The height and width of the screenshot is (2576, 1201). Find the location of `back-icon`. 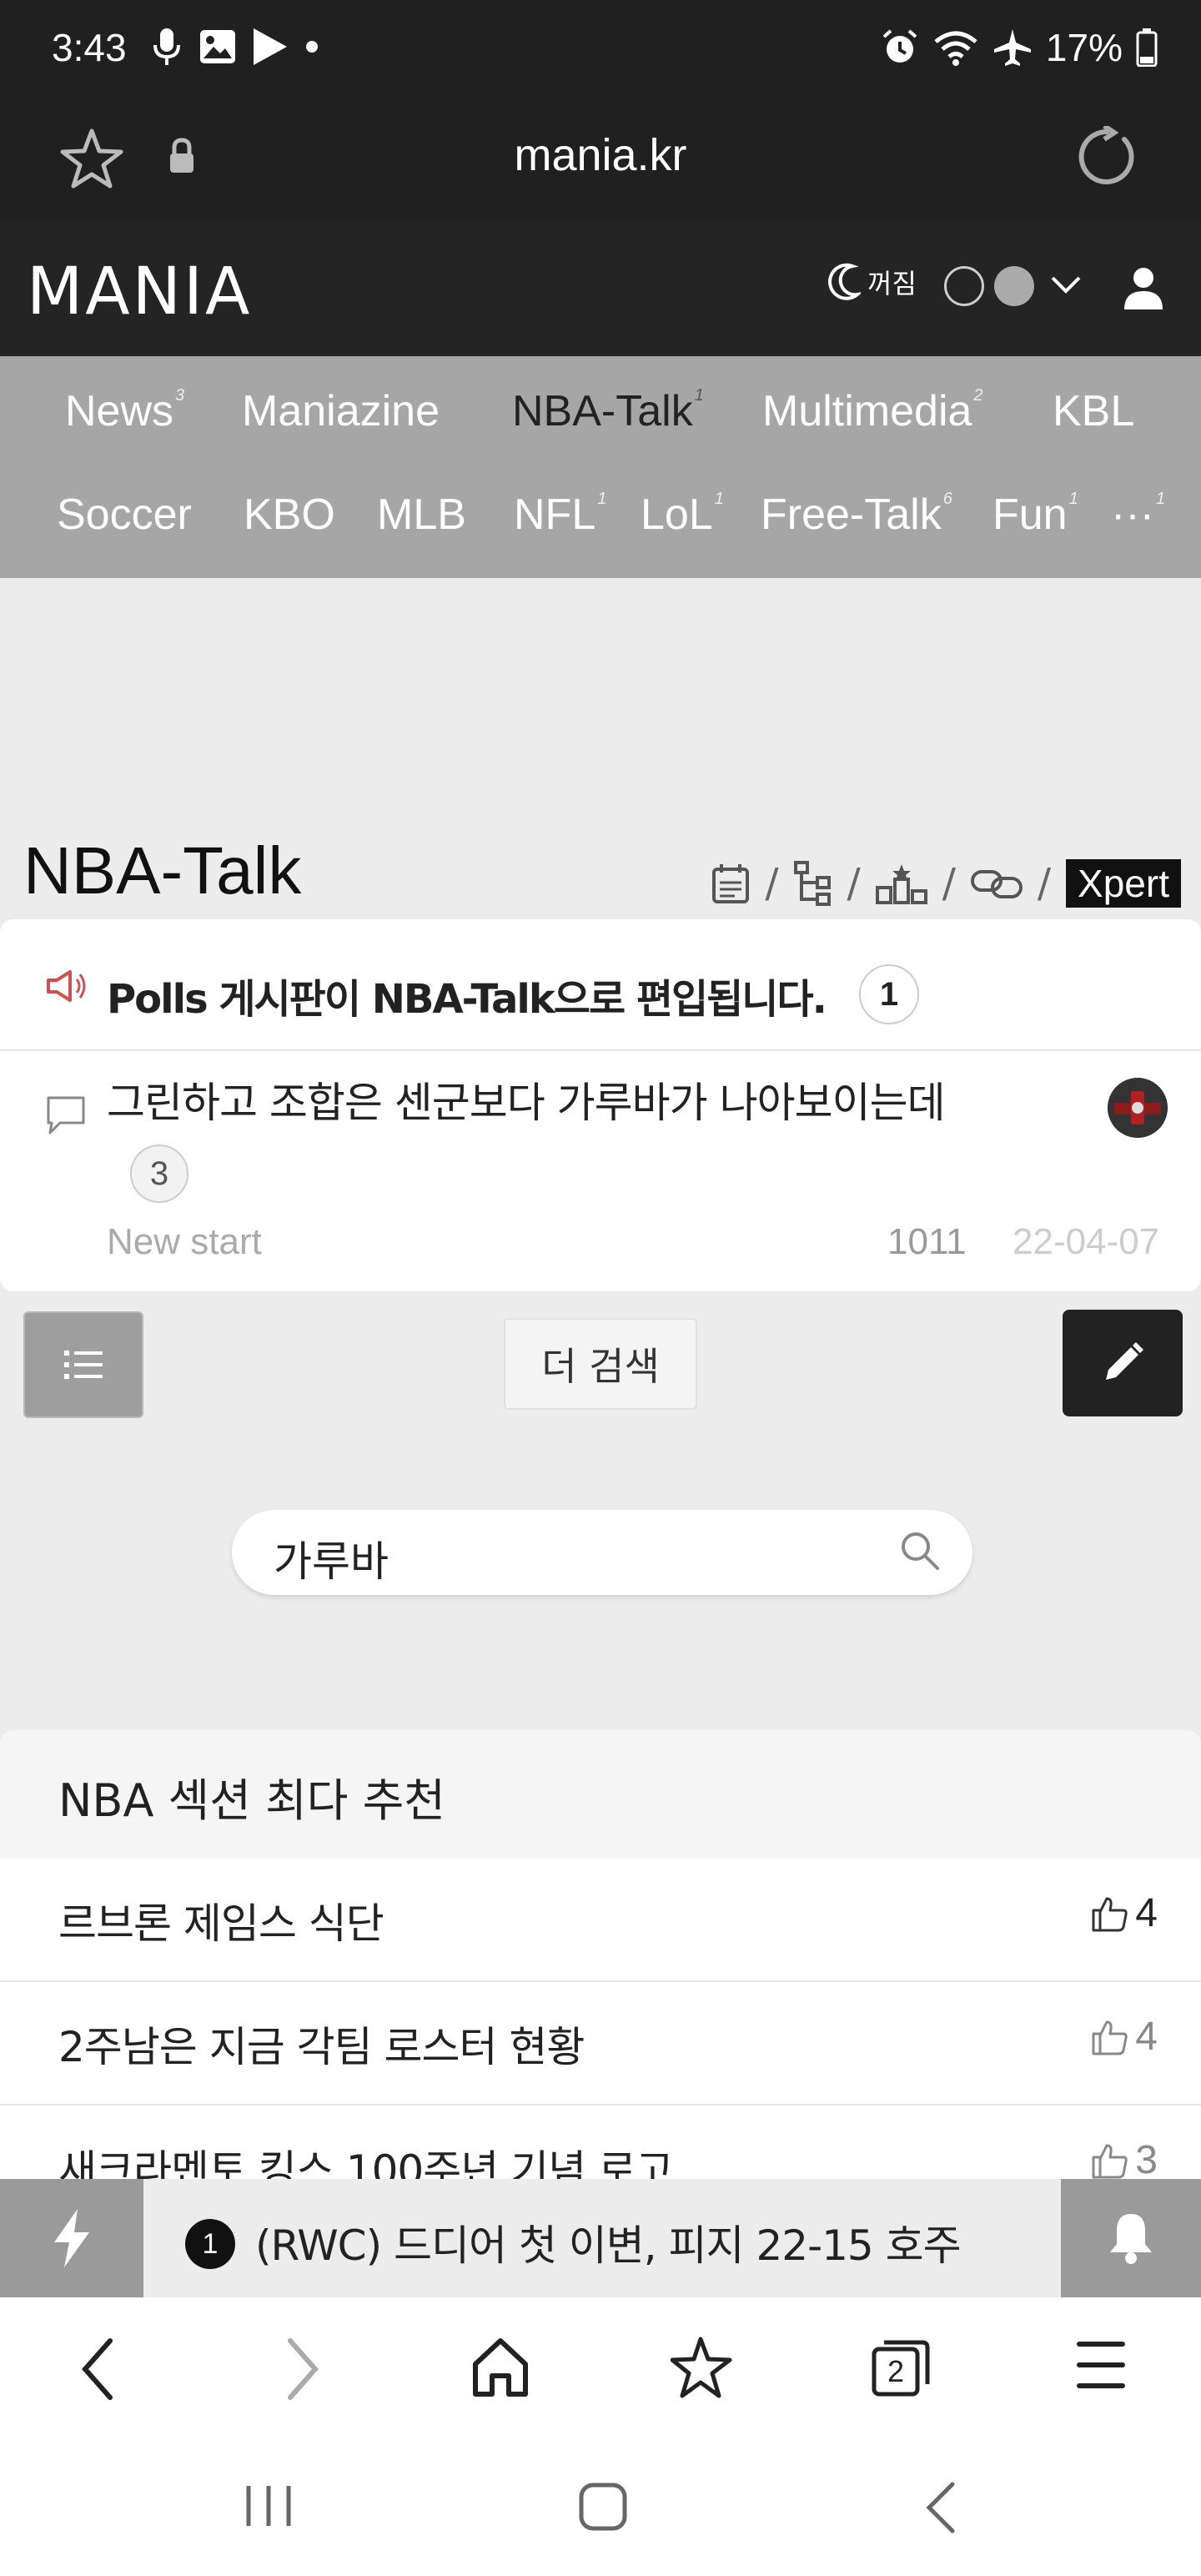

back-icon is located at coordinates (98, 2369).